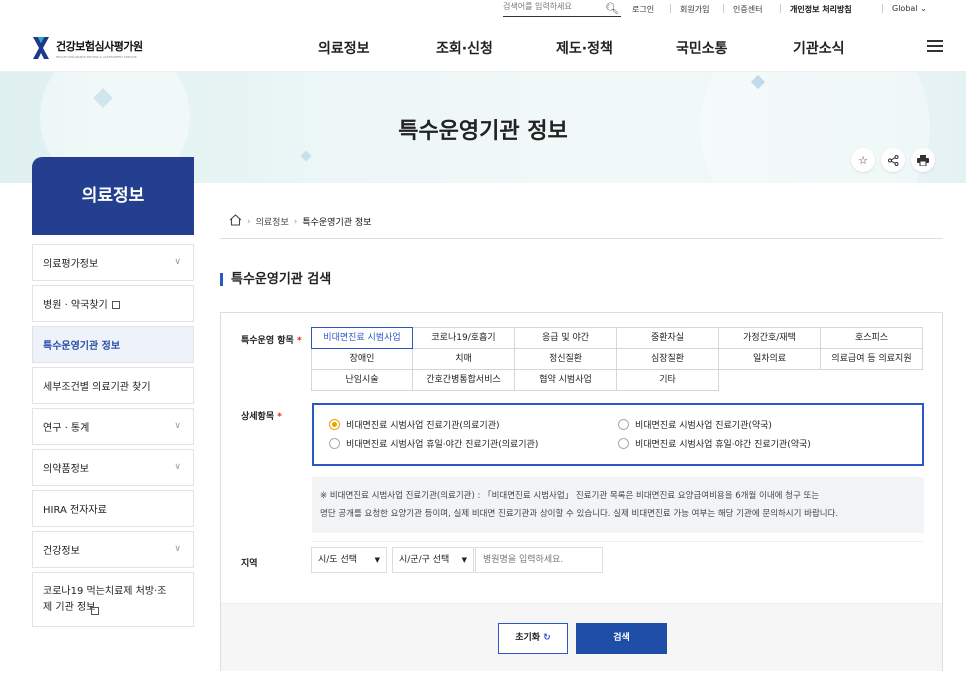  Describe the element at coordinates (612, 8) in the screenshot. I see `search-icon: 🔍︎` at that location.